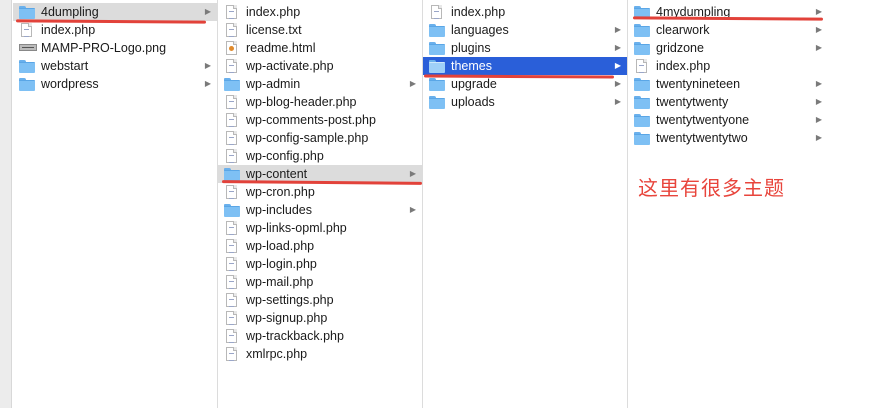 The image size is (885, 408). What do you see at coordinates (6, 204) in the screenshot?
I see `left-gutter` at bounding box center [6, 204].